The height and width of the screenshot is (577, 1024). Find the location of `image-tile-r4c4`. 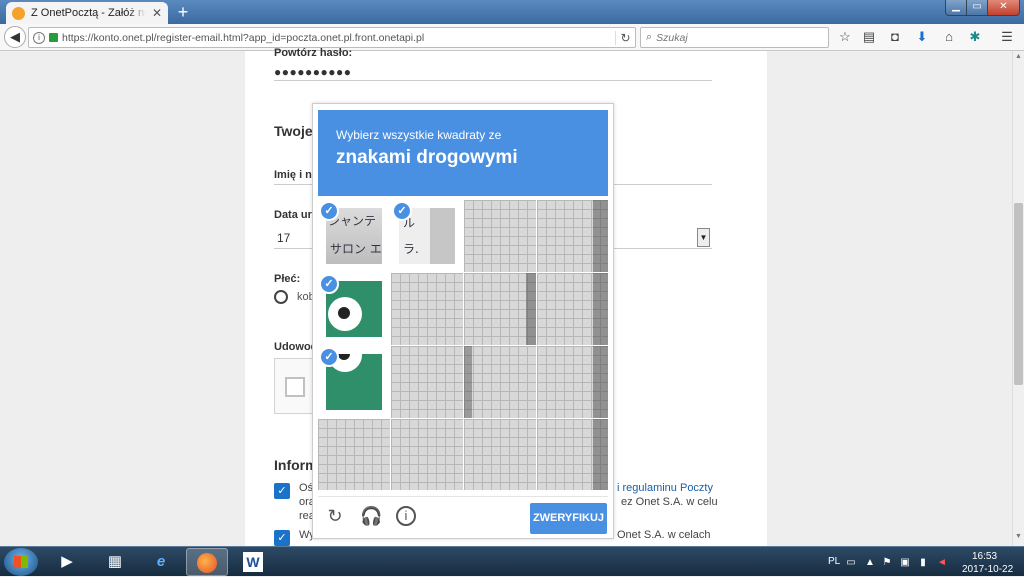

image-tile-r4c4 is located at coordinates (572, 454).